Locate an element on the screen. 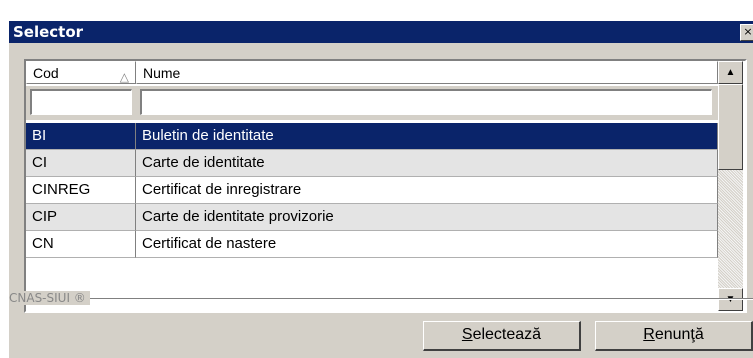 The width and height of the screenshot is (753, 358). nume-cell: Certificat de inregistrare is located at coordinates (427, 190).